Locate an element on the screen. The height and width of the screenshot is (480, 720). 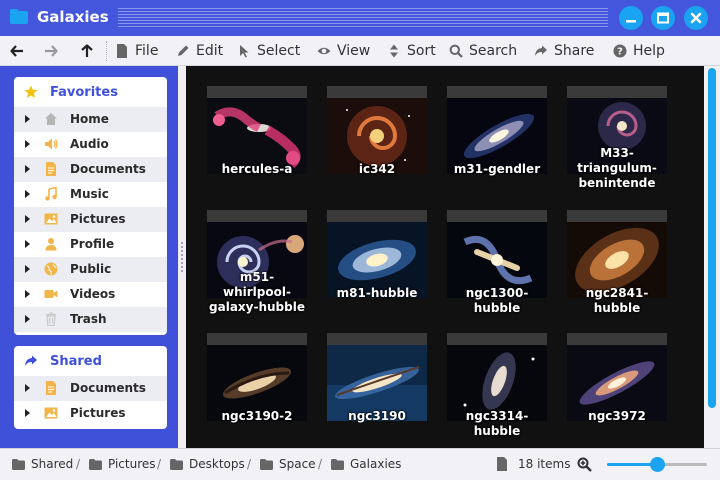
help-menu: ? Help is located at coordinates (639, 51).